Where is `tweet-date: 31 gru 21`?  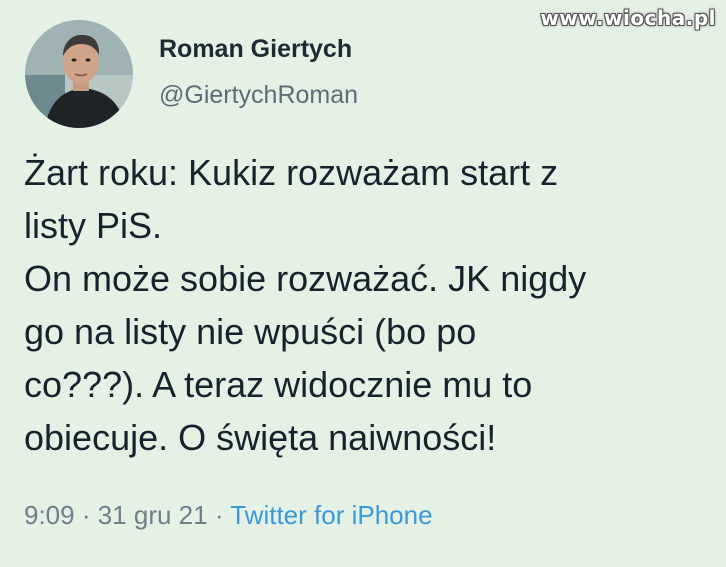 tweet-date: 31 gru 21 is located at coordinates (153, 515).